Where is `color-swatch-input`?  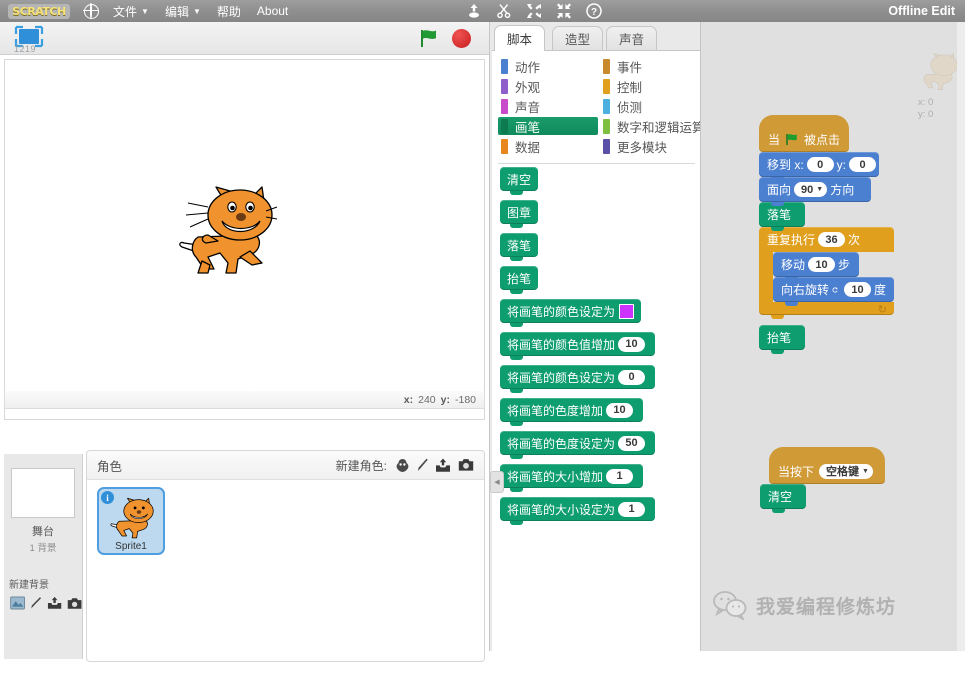
color-swatch-input is located at coordinates (627, 311).